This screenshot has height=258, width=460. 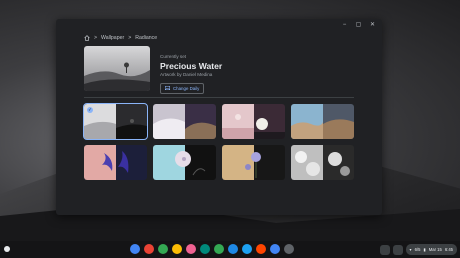 What do you see at coordinates (191, 249) in the screenshot?
I see `photos-app-icon` at bounding box center [191, 249].